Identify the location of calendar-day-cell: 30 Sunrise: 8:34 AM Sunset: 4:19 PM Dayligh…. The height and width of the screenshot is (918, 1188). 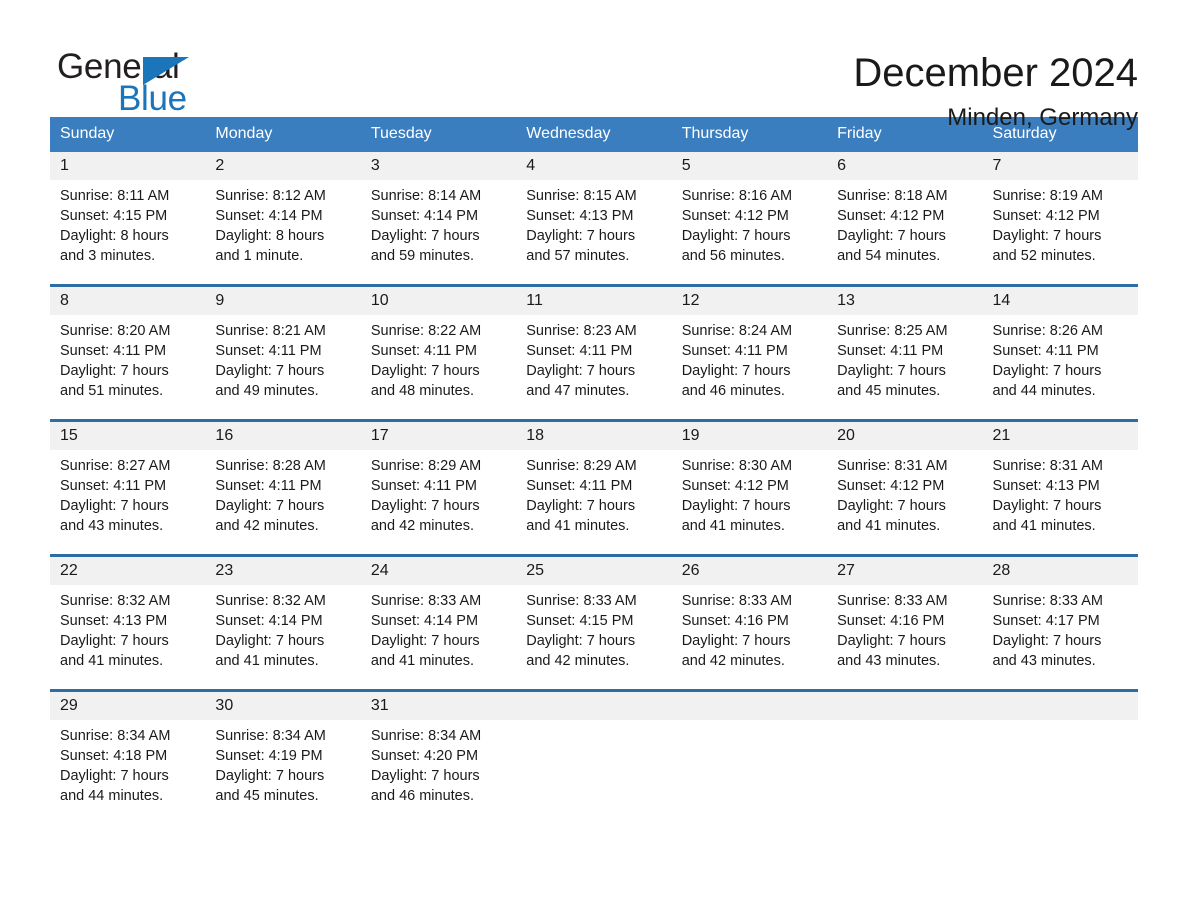
(283, 756).